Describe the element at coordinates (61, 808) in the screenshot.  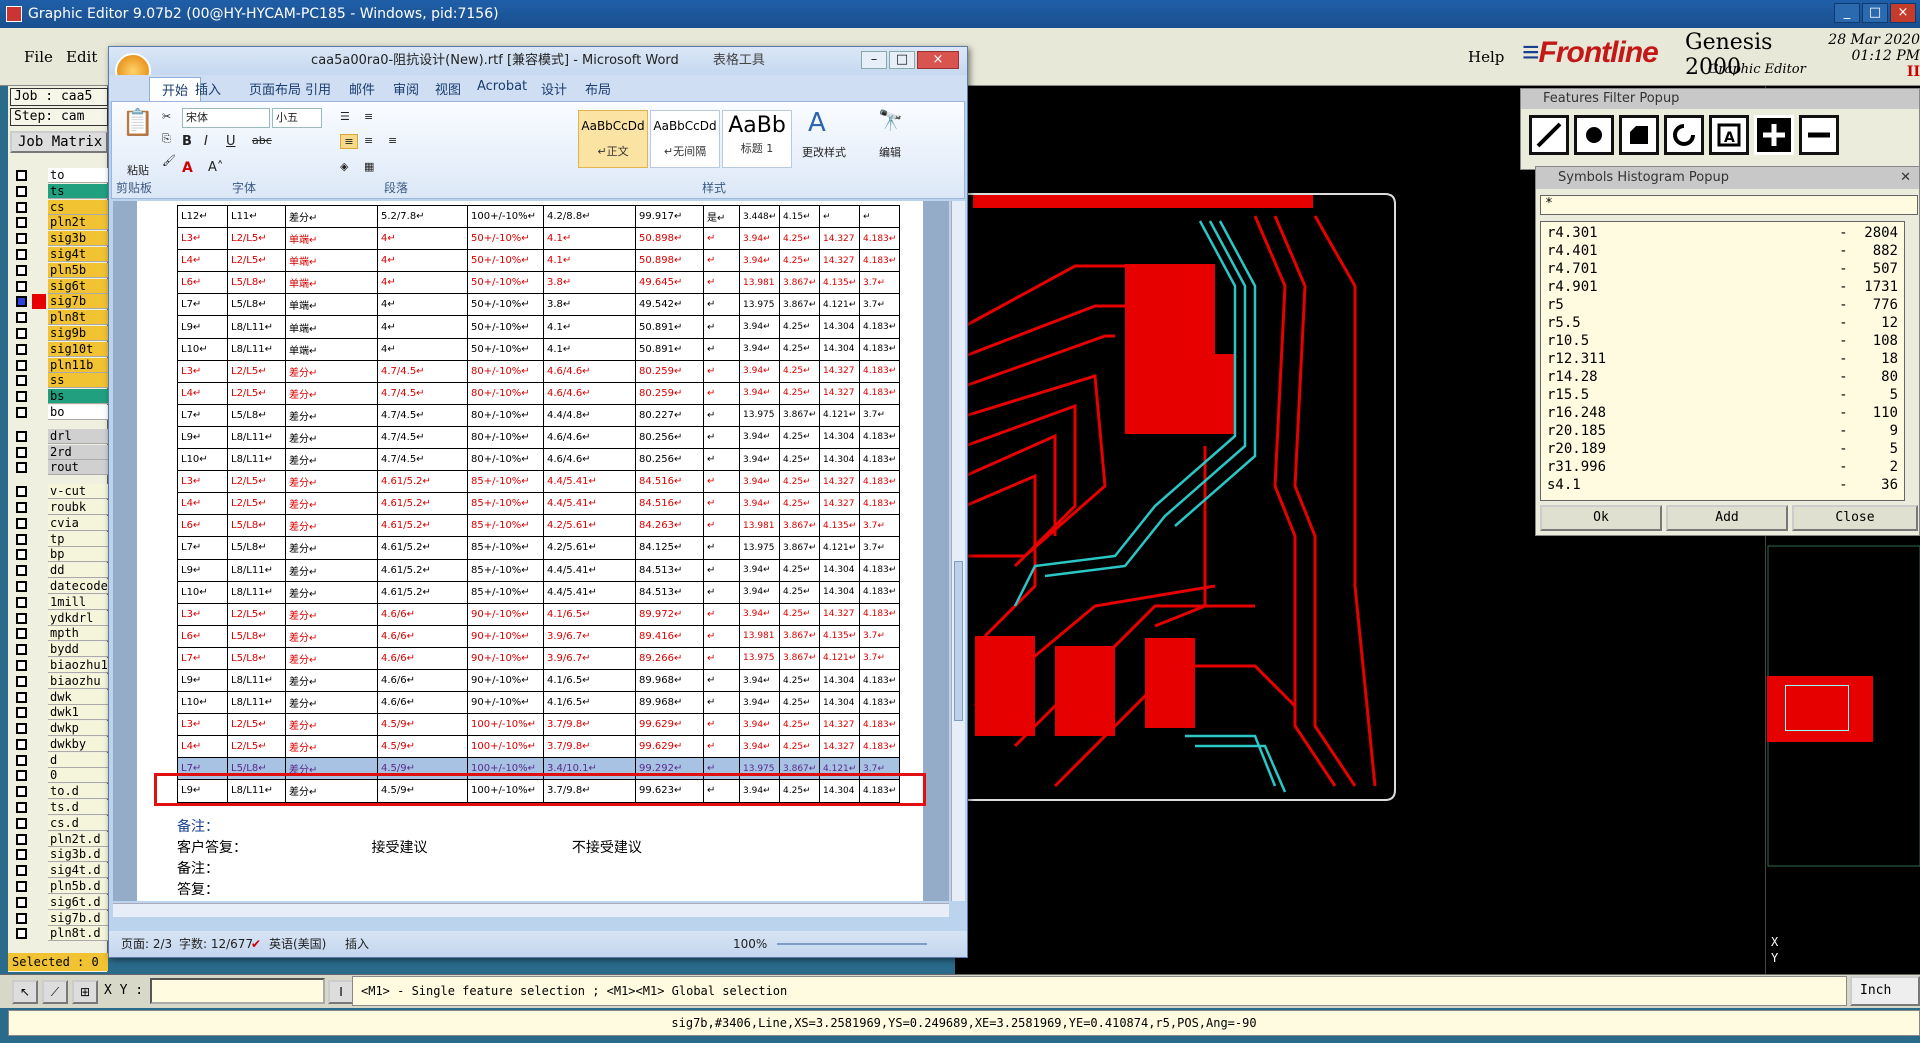
I see `layer-row: ts.d` at that location.